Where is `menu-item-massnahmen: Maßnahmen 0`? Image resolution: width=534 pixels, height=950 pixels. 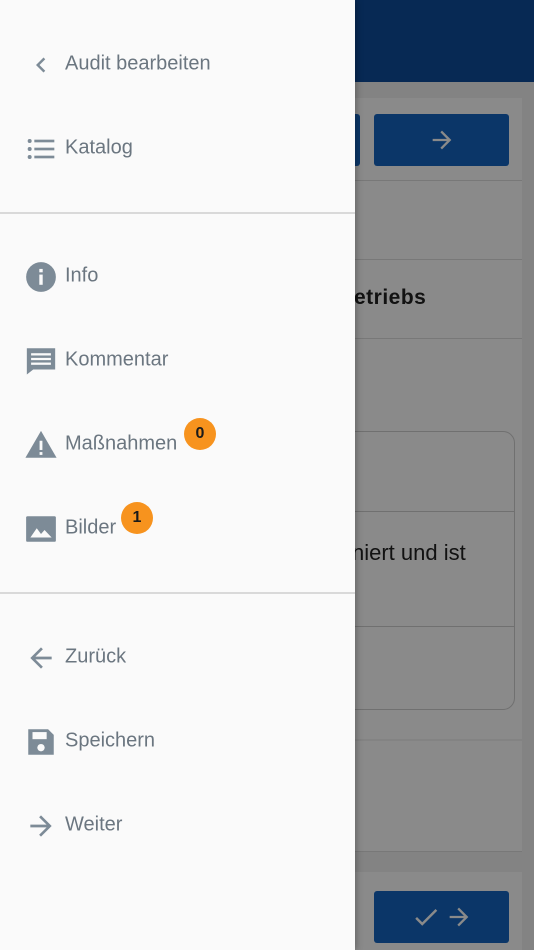
menu-item-massnahmen: Maßnahmen 0 is located at coordinates (177, 444).